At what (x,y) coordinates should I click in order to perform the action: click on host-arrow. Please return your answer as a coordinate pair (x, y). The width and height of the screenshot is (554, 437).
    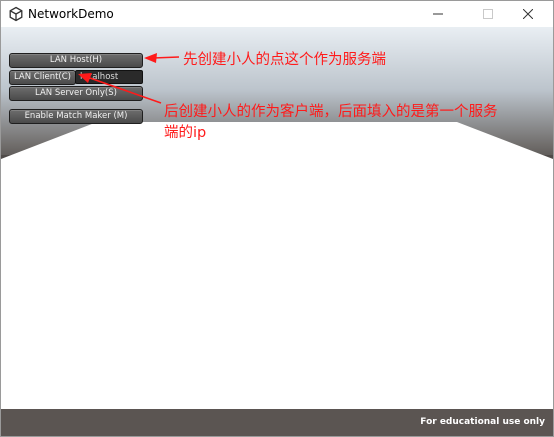
    Looking at the image, I should click on (162, 58).